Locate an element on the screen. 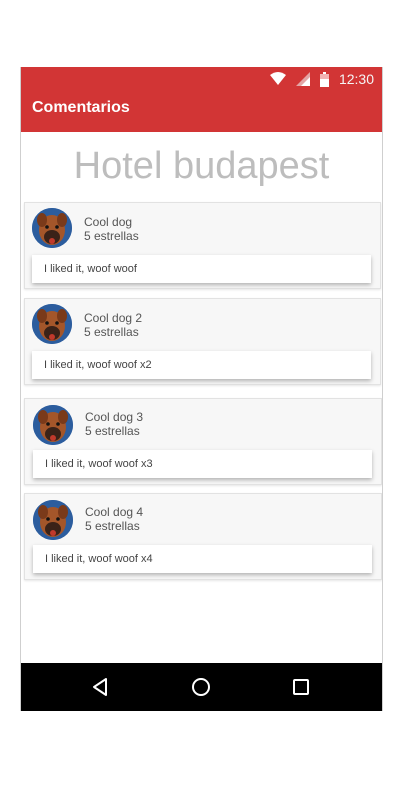 This screenshot has height=800, width=400. review-comment-text: I liked it, woof woof x4 is located at coordinates (99, 559).